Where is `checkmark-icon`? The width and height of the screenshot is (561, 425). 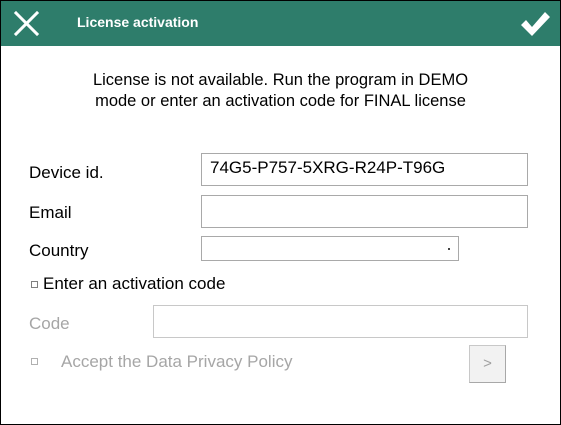
checkmark-icon is located at coordinates (535, 24).